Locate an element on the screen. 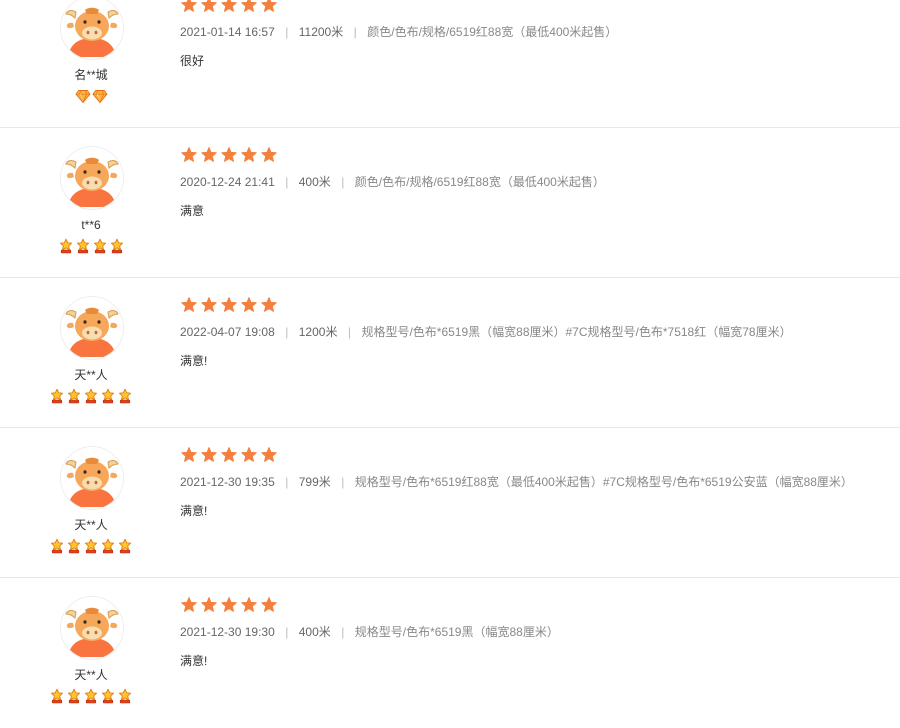 Image resolution: width=900 pixels, height=728 pixels. reviewer-name: 名**城 is located at coordinates (91, 75).